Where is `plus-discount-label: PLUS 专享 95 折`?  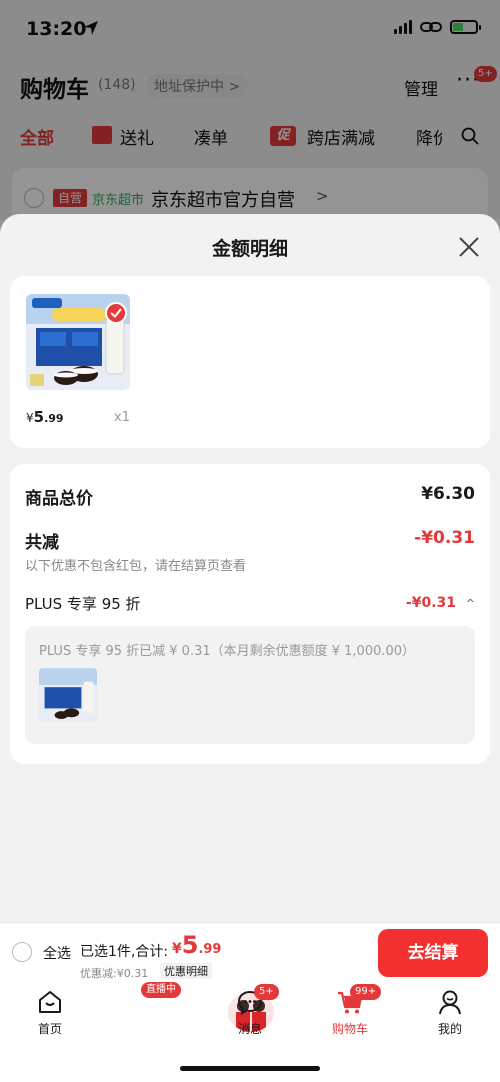 plus-discount-label: PLUS 专享 95 折 is located at coordinates (83, 603).